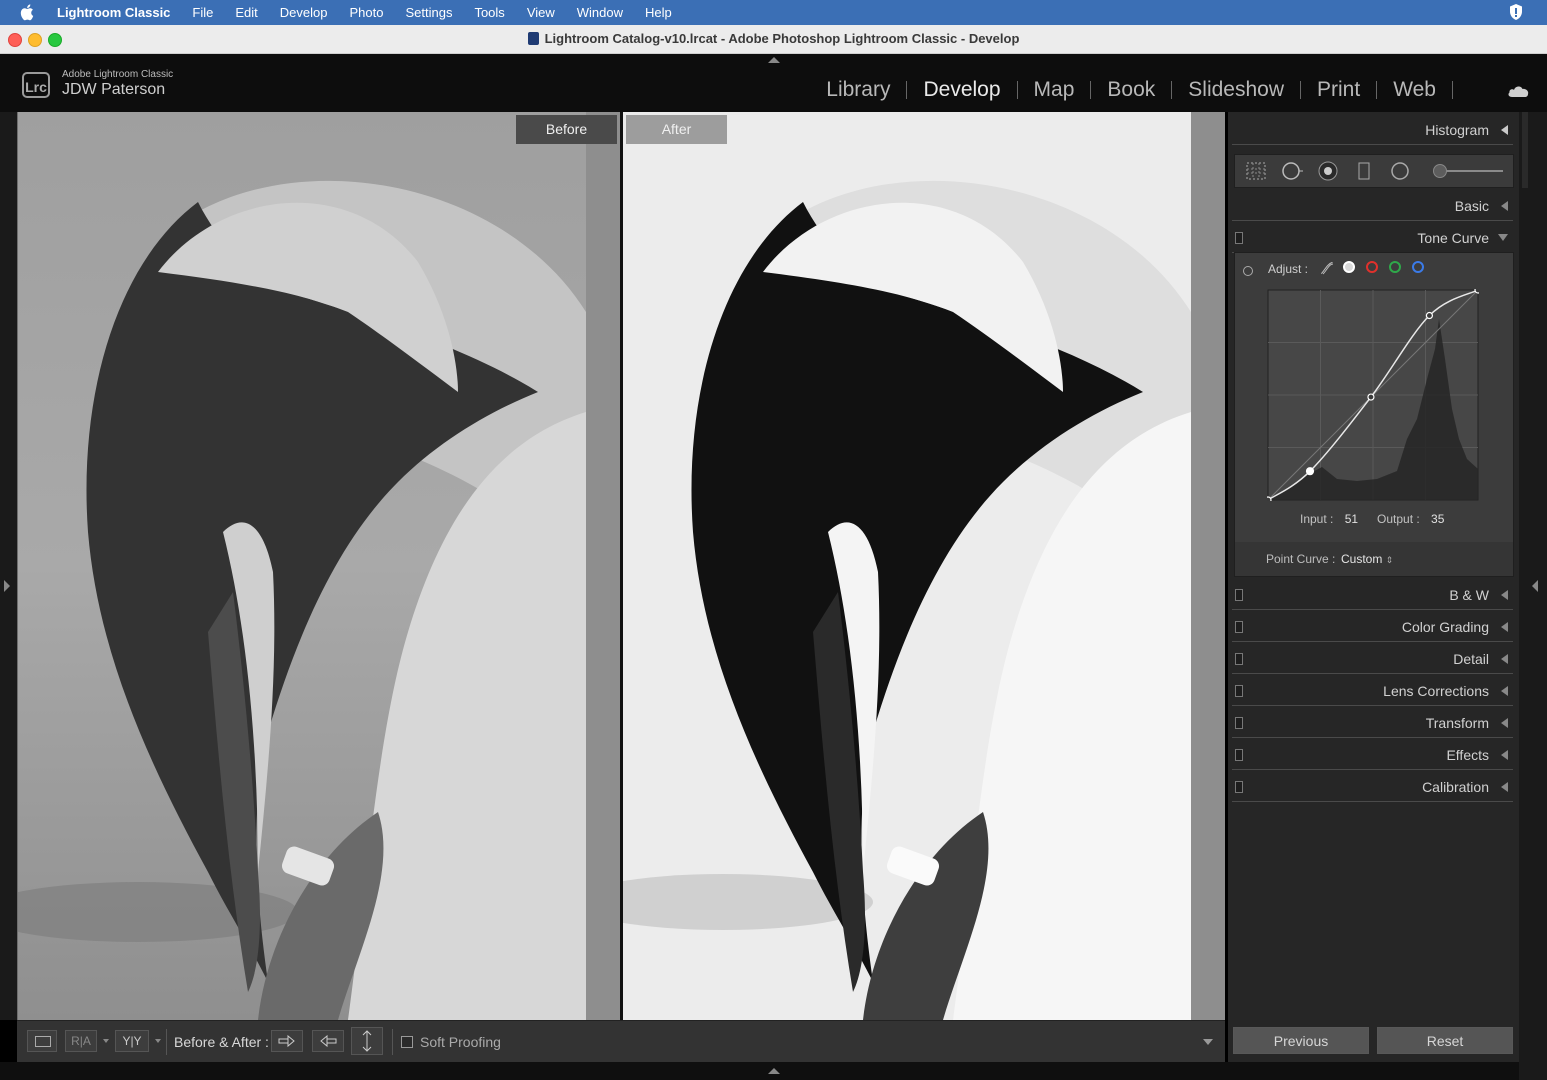  What do you see at coordinates (158, 1041) in the screenshot?
I see `yy-dropdown-icon` at bounding box center [158, 1041].